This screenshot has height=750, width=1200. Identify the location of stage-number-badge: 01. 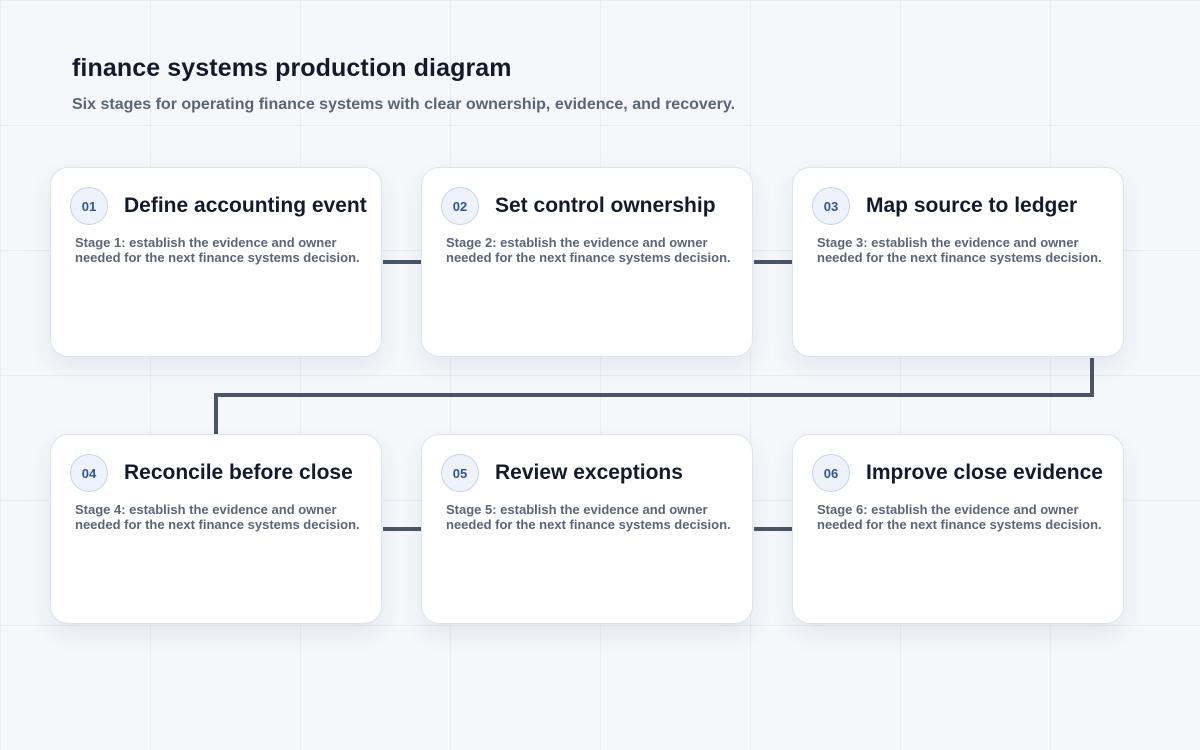
(89, 206).